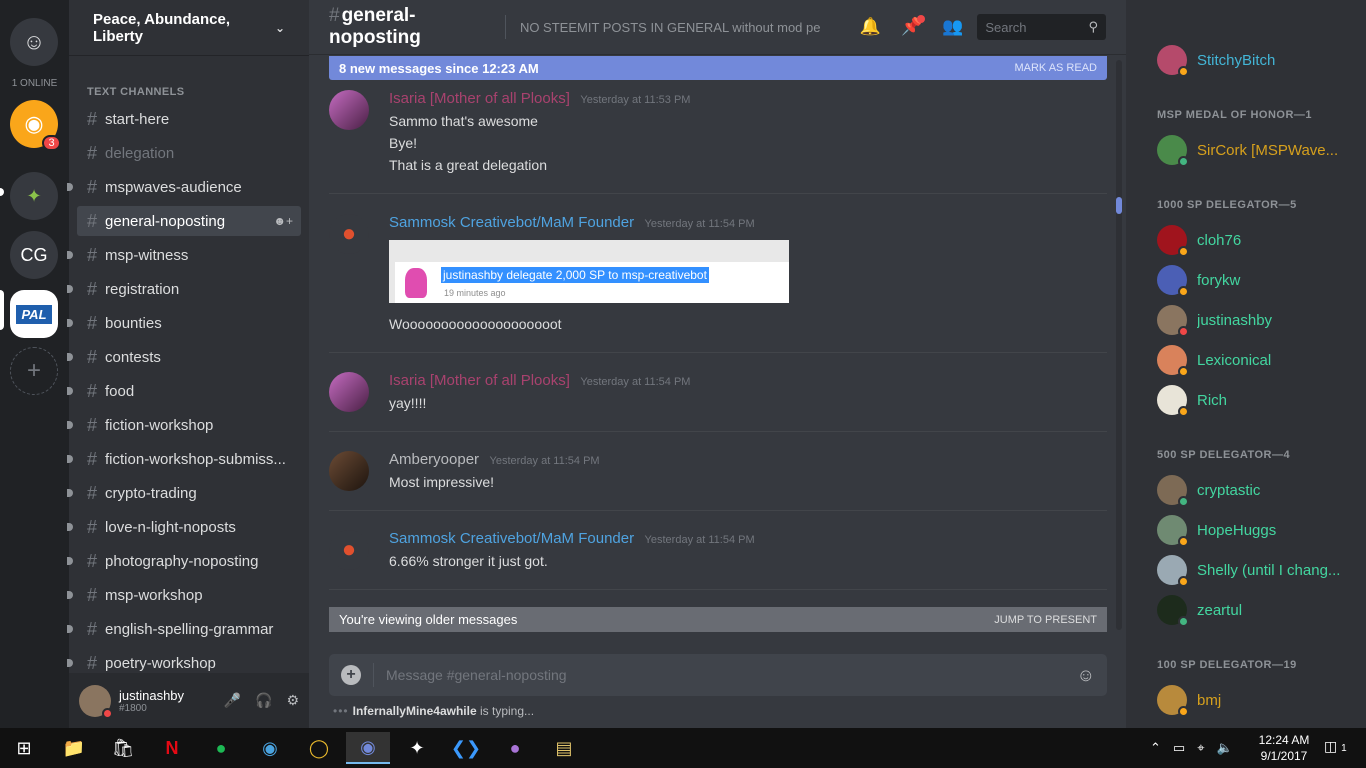  I want to click on gear-icon: ⚙, so click(292, 700).